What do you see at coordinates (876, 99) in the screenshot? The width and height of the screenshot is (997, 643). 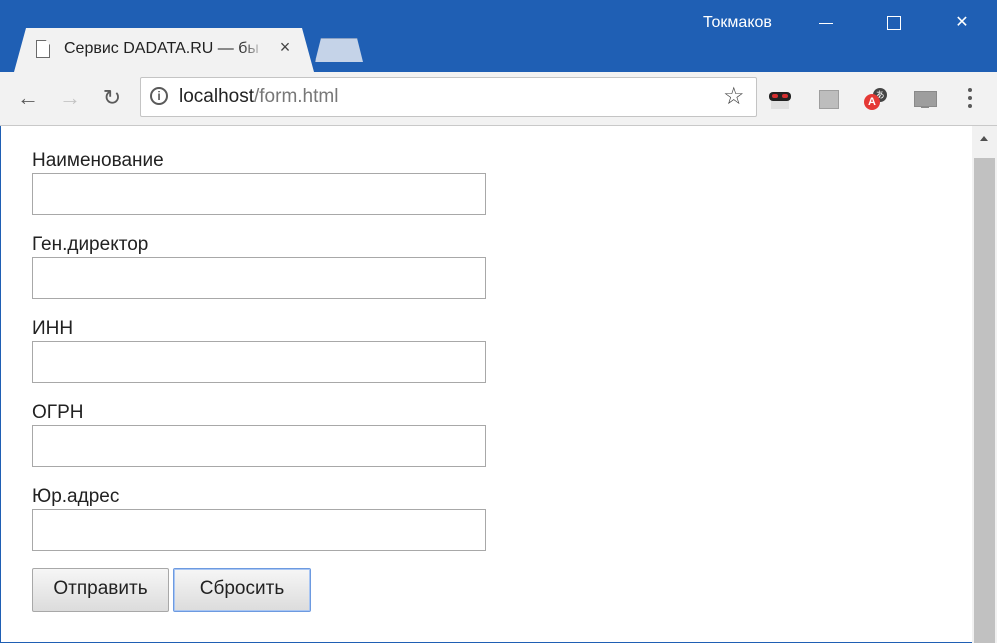 I see `translate-icon: あ A` at bounding box center [876, 99].